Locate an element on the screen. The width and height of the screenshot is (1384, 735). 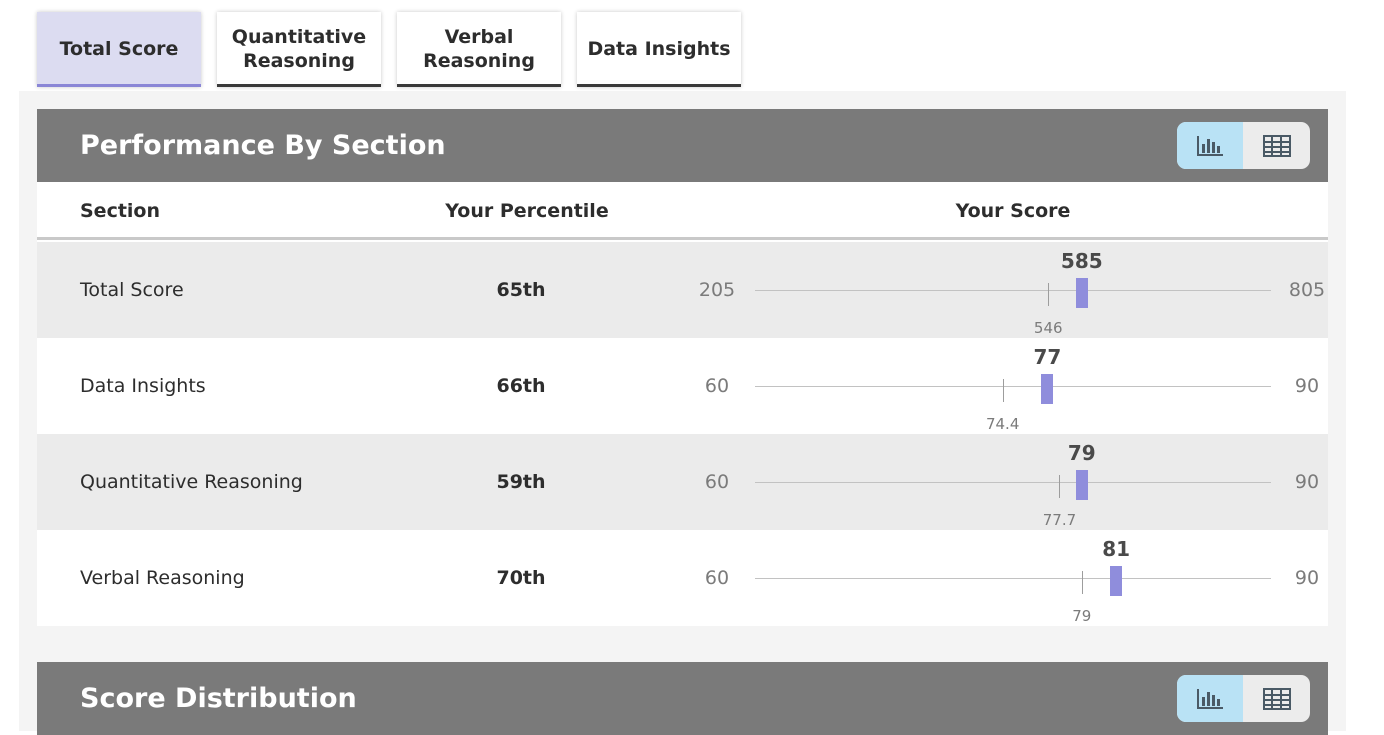
score-track: 74.4 77 is located at coordinates (1013, 389).